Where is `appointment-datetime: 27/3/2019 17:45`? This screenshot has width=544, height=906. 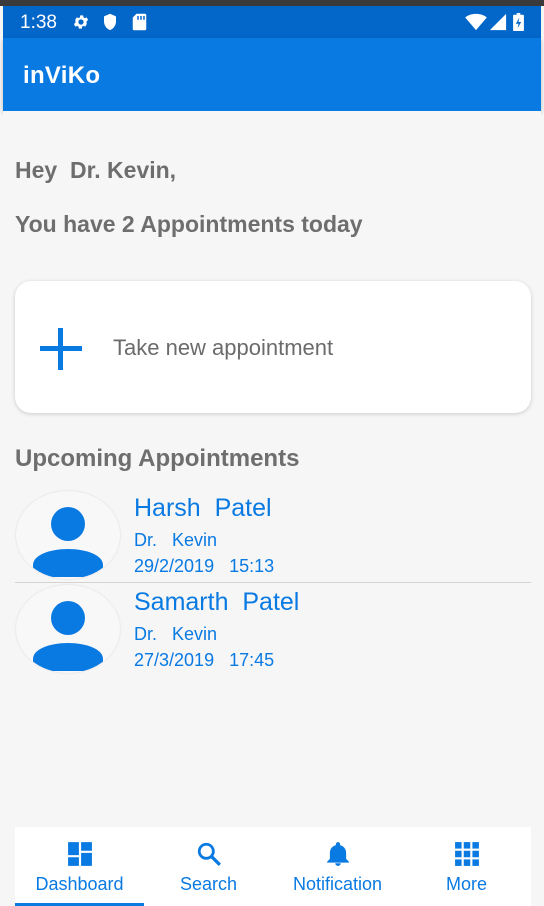
appointment-datetime: 27/3/2019 17:45 is located at coordinates (204, 660).